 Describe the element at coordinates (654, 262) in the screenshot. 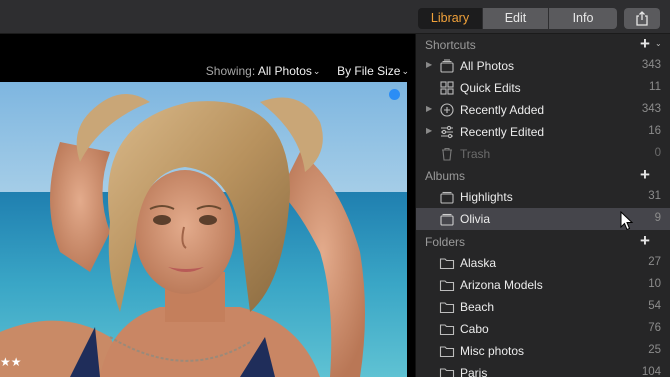

I see `folder-count: 27` at that location.